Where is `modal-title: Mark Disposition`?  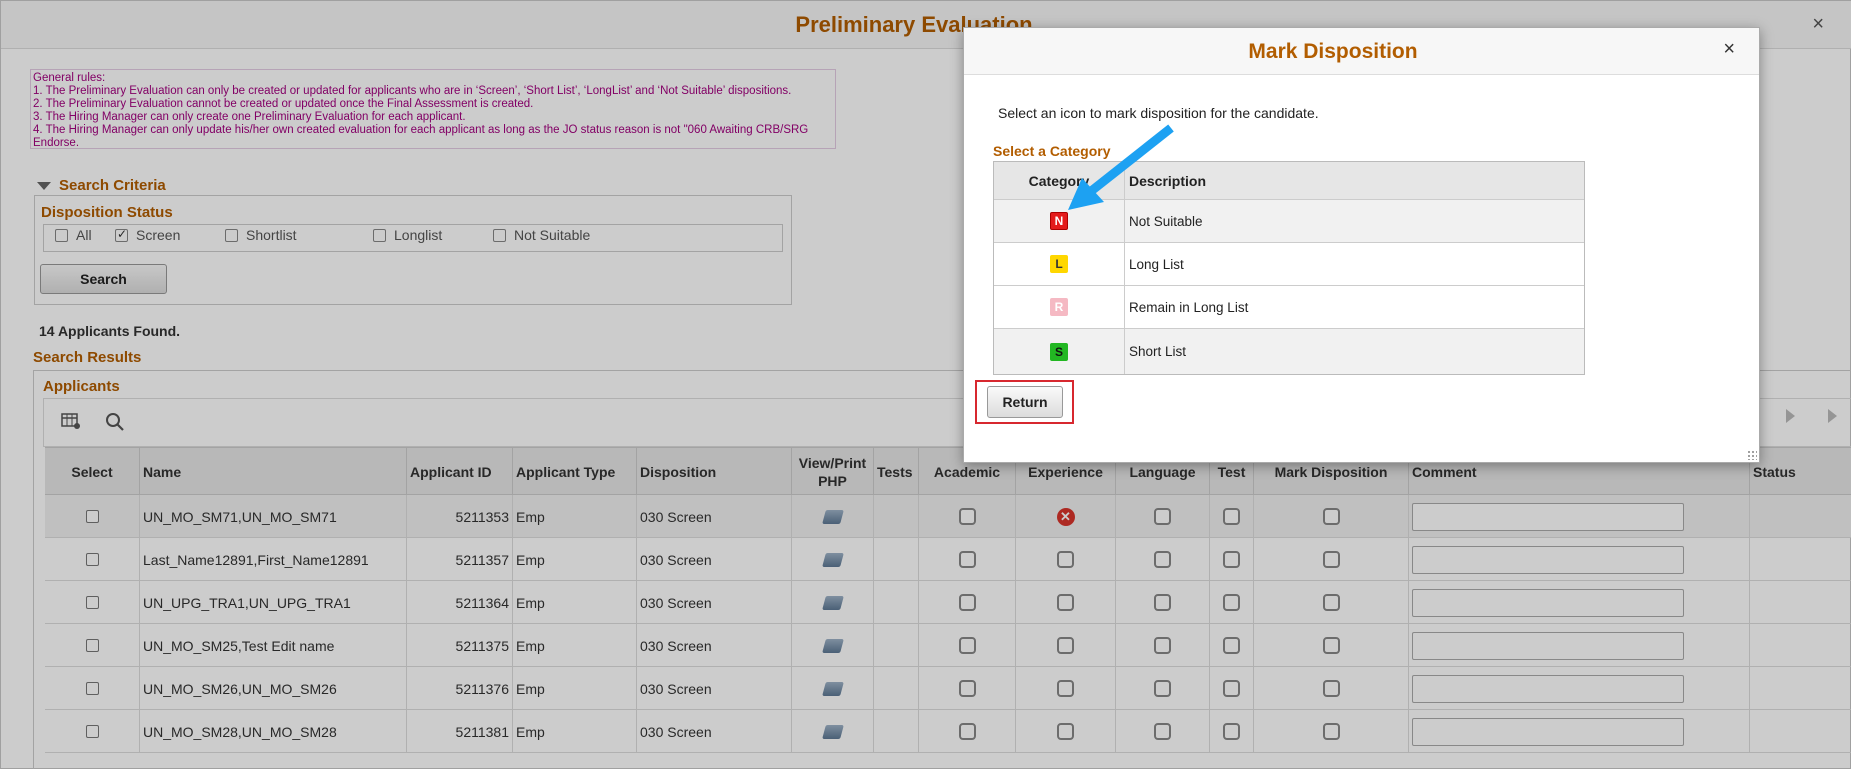
modal-title: Mark Disposition is located at coordinates (1333, 51).